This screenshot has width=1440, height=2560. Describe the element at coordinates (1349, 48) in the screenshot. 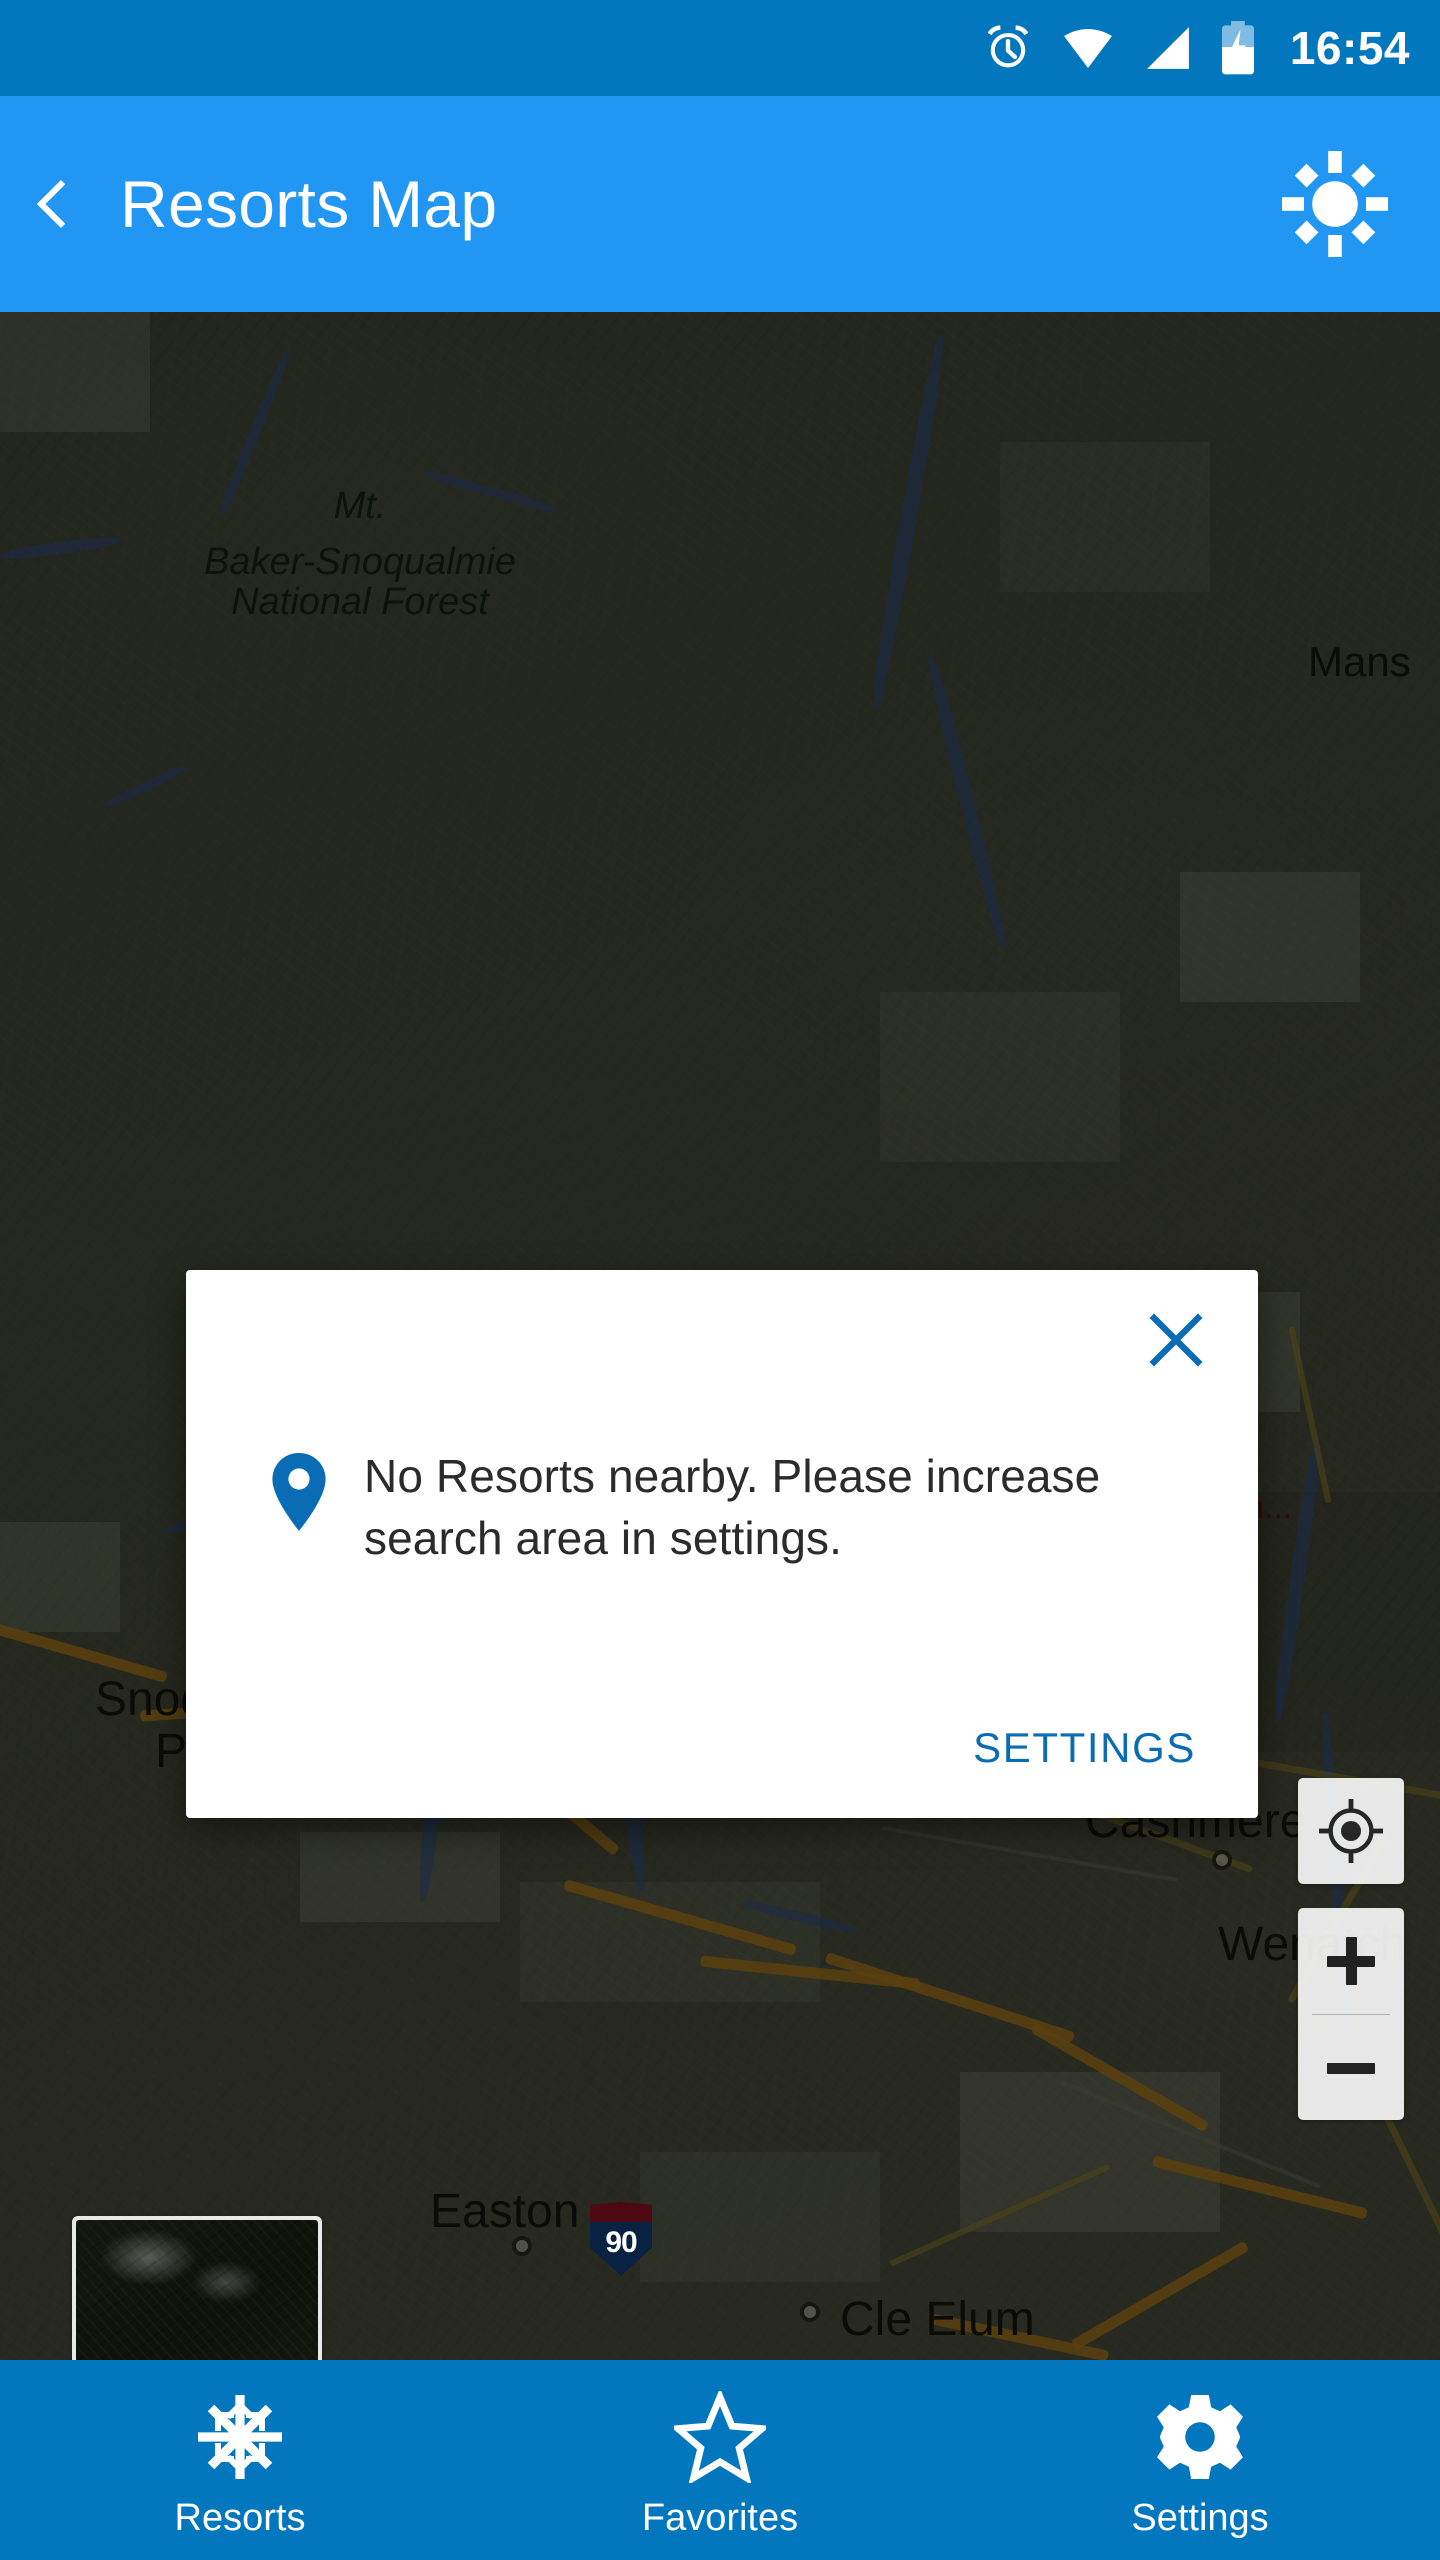

I see `status-clock: 16:54` at that location.